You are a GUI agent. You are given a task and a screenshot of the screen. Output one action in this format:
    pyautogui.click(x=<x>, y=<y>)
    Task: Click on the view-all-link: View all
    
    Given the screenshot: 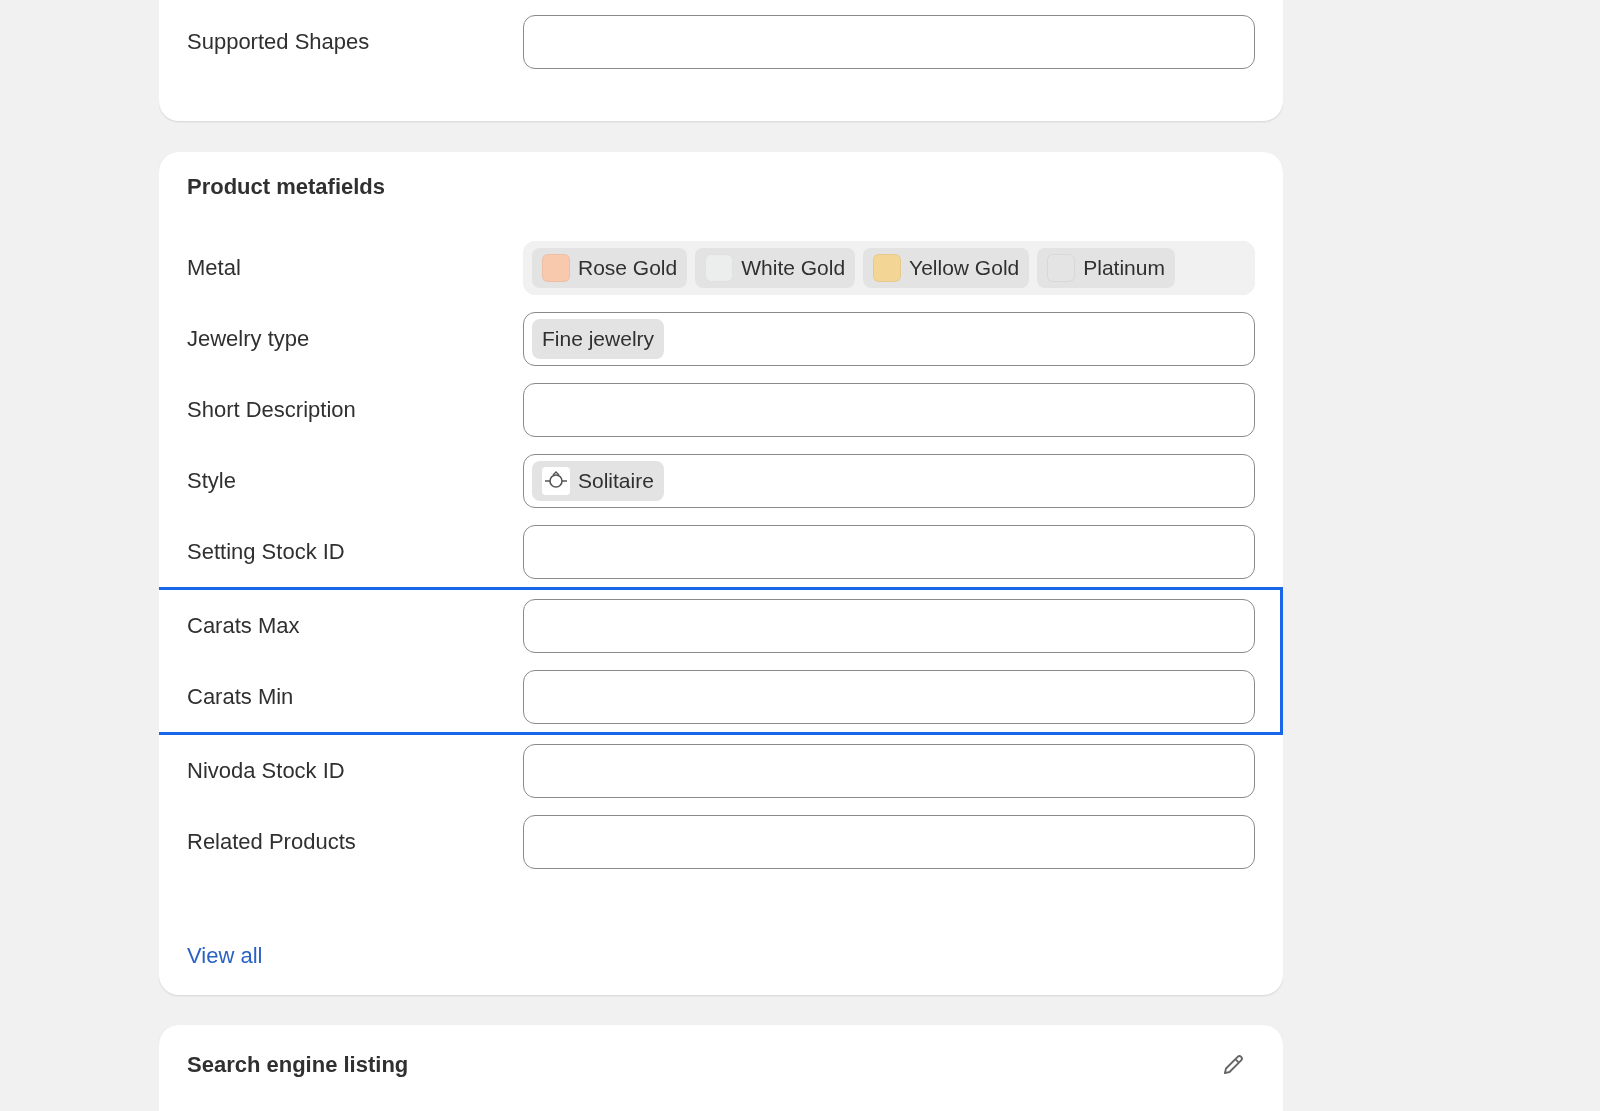 What is the action you would take?
    pyautogui.click(x=225, y=956)
    